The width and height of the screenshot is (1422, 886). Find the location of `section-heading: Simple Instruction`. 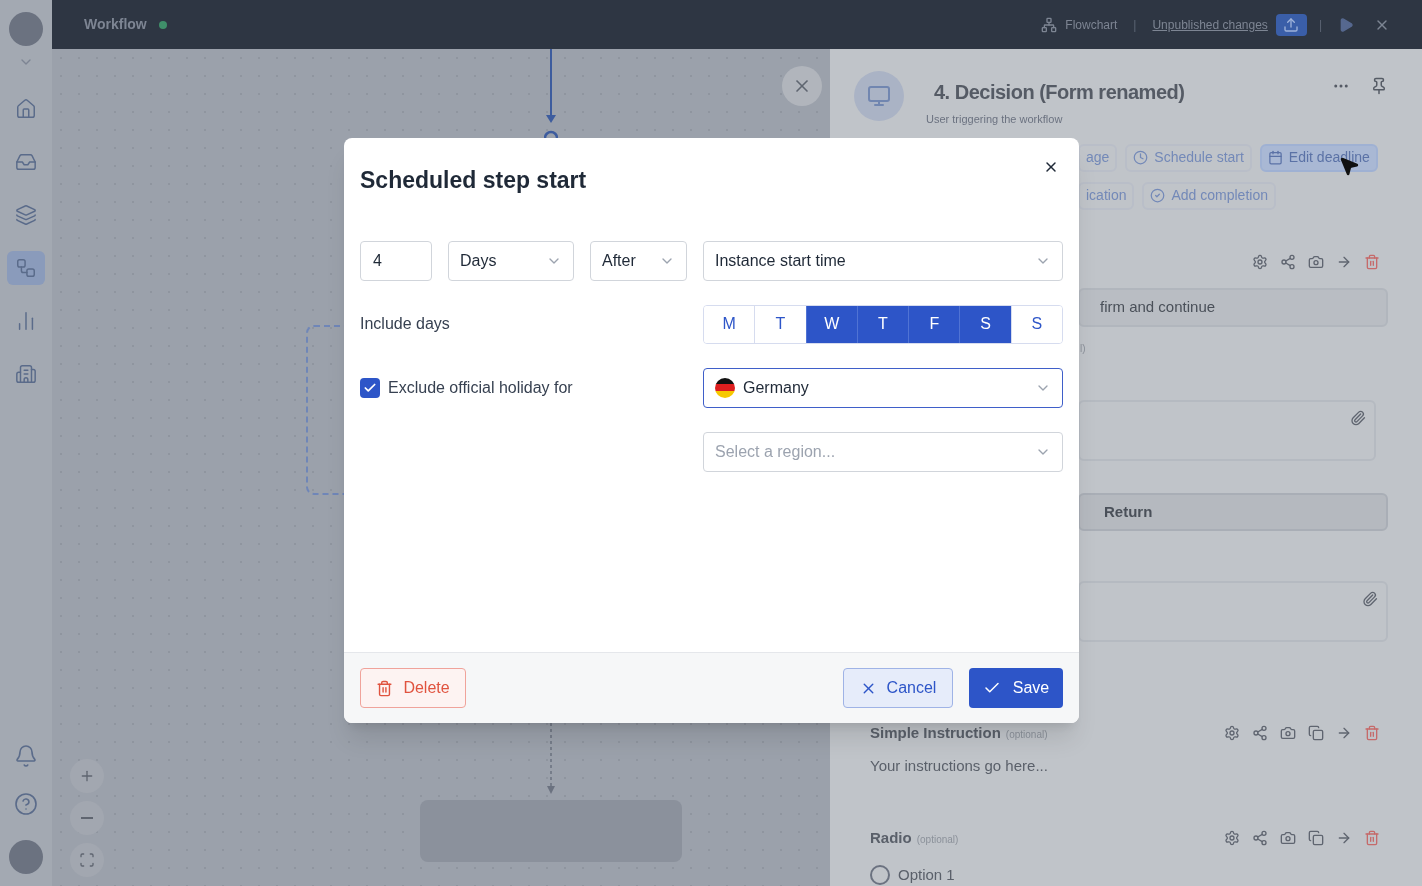

section-heading: Simple Instruction is located at coordinates (935, 733).